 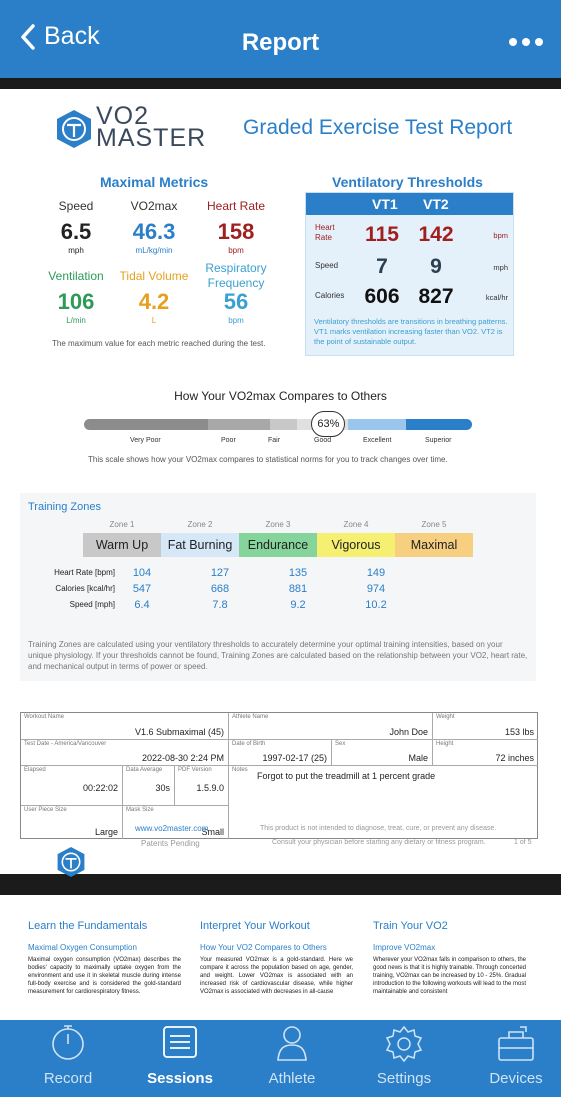 I want to click on zone-row-value: 547, so click(x=142, y=589).